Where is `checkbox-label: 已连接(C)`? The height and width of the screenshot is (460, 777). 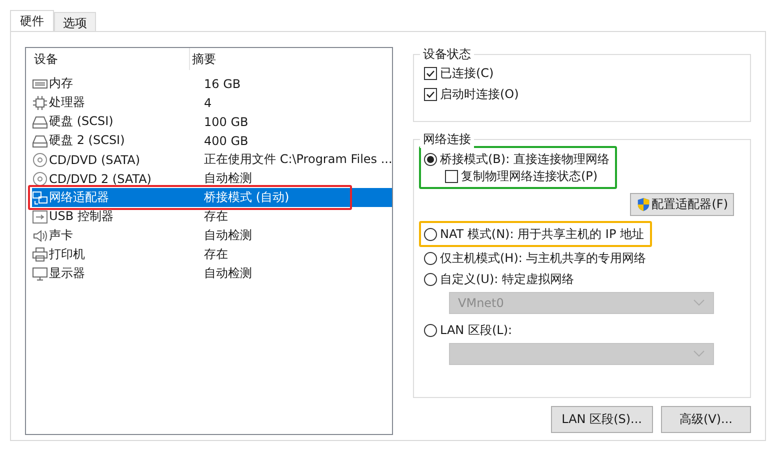 checkbox-label: 已连接(C) is located at coordinates (467, 73).